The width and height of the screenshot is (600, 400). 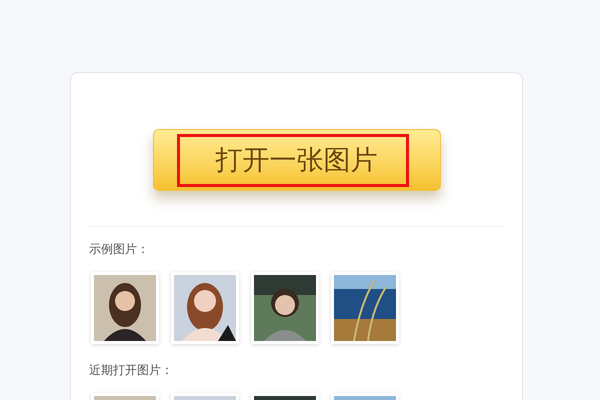 I want to click on section-label: 示例图片：, so click(x=119, y=249).